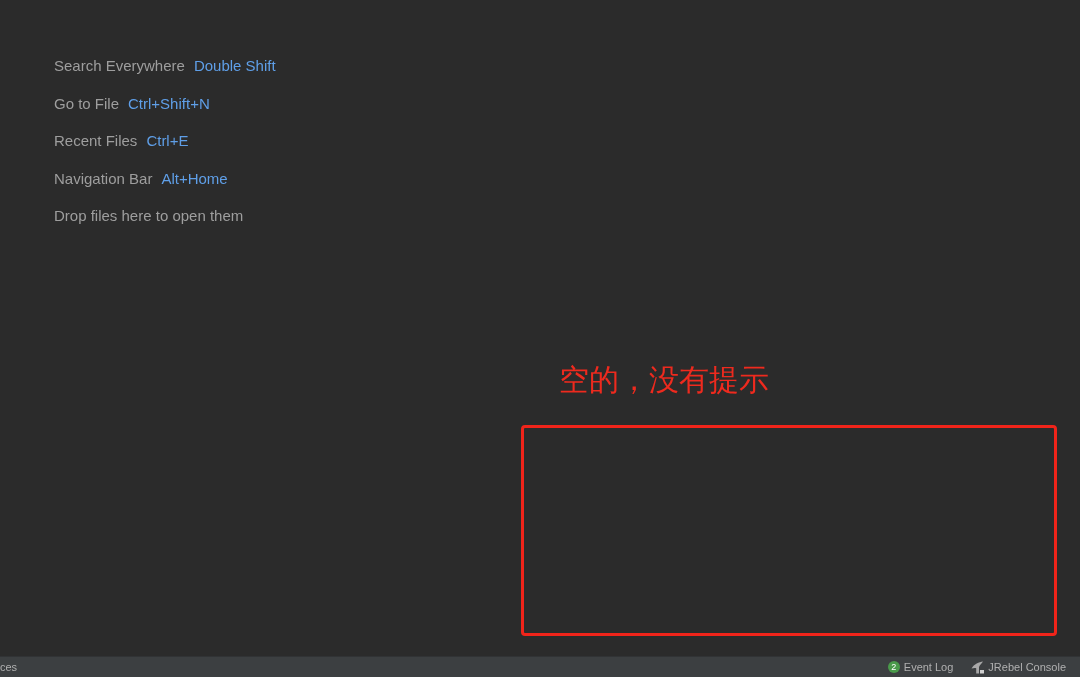  Describe the element at coordinates (103, 178) in the screenshot. I see `hint-label: Navigation Bar` at that location.